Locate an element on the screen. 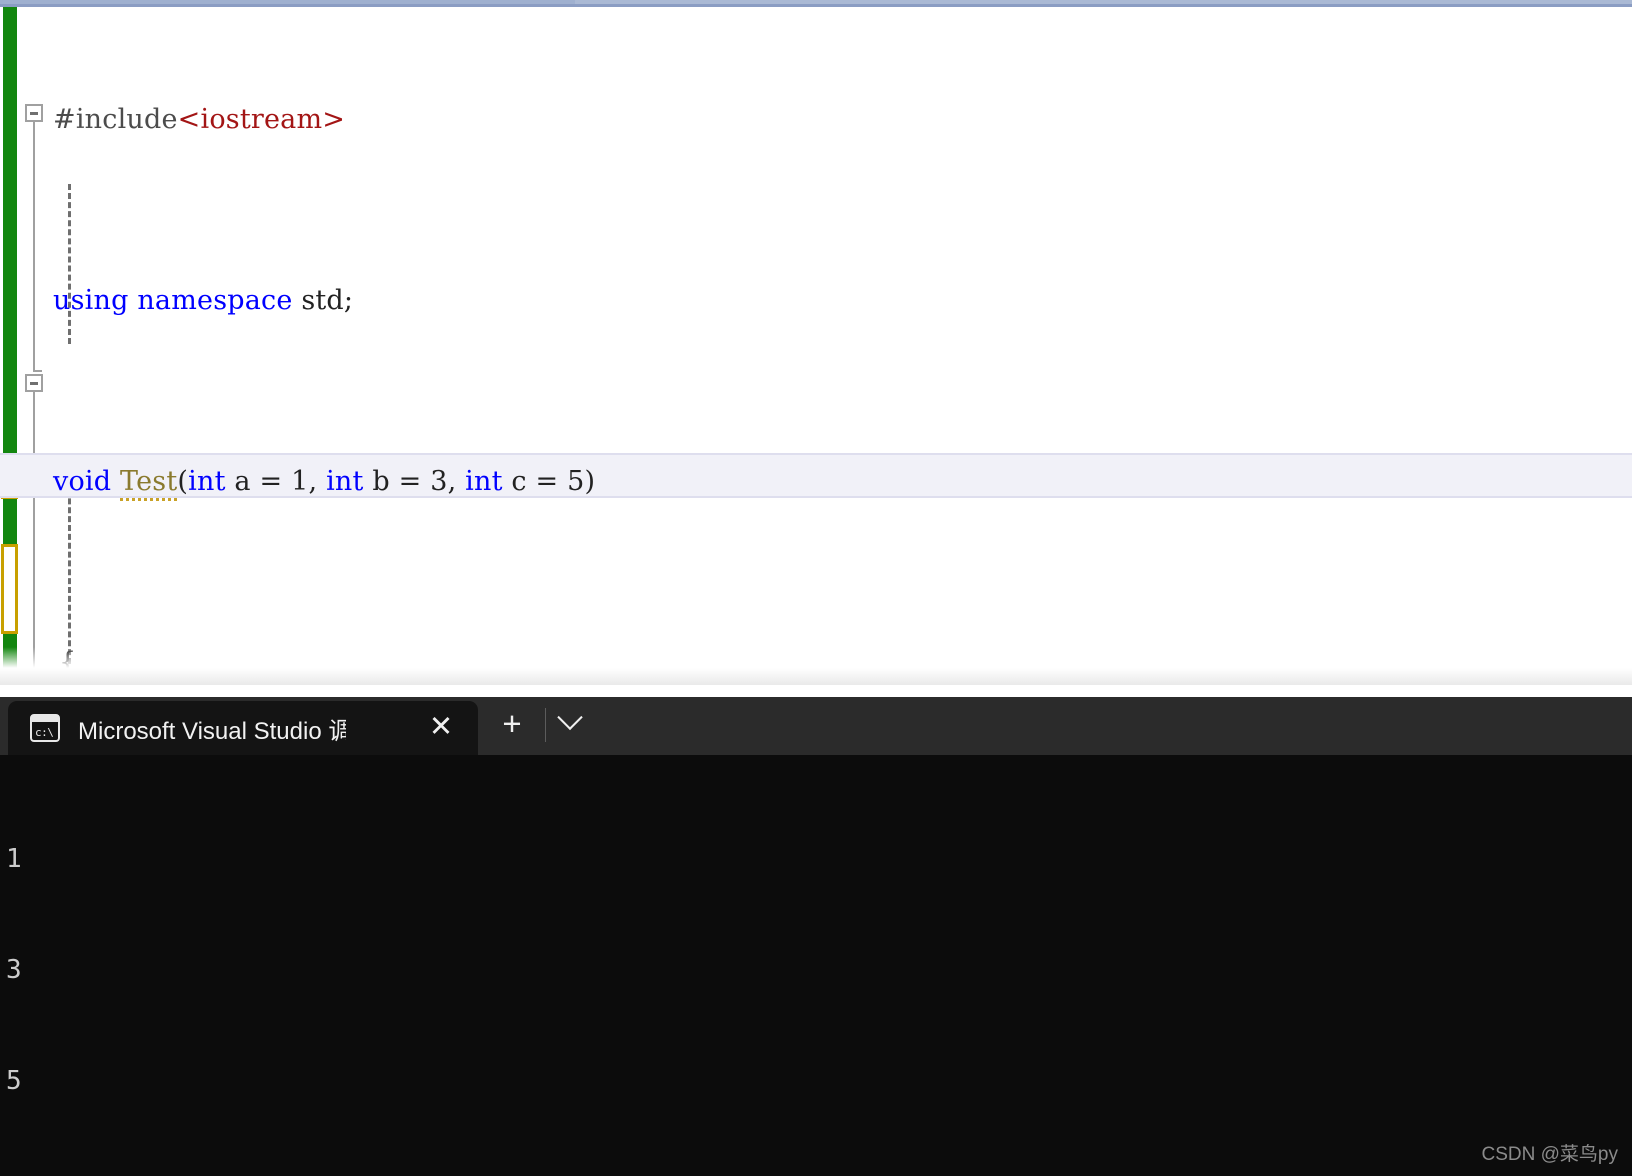 The image size is (1632, 1176). code-token: a = 1, is located at coordinates (280, 481).